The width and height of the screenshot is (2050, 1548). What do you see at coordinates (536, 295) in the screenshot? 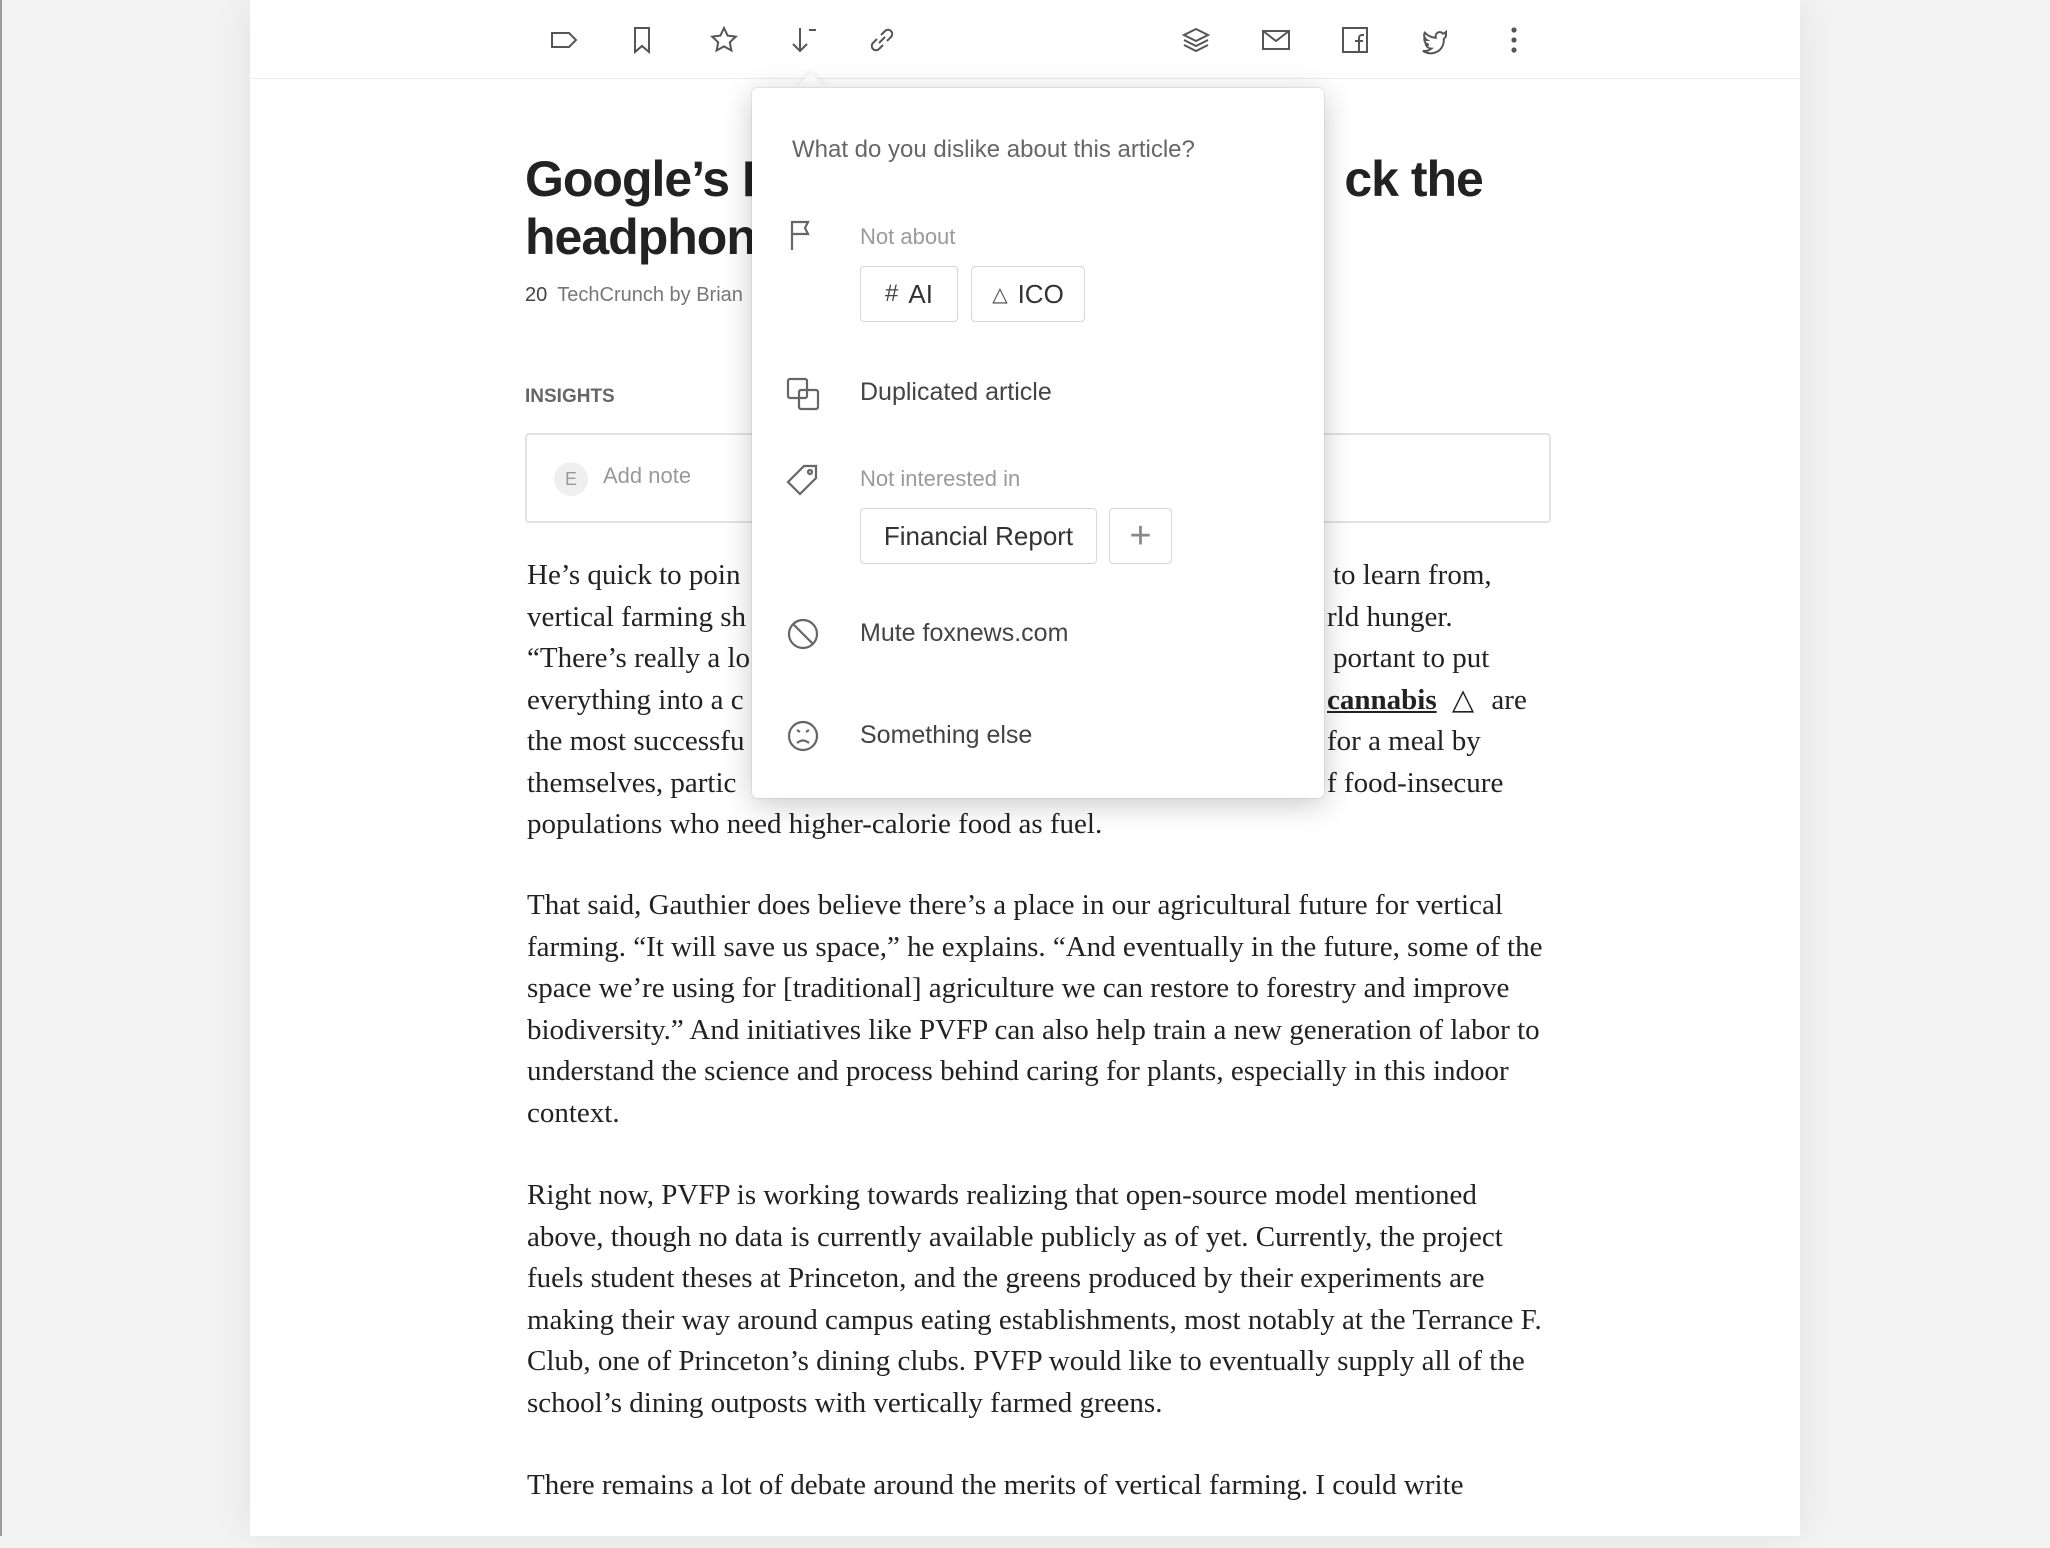
I see `meta-count: 20` at bounding box center [536, 295].